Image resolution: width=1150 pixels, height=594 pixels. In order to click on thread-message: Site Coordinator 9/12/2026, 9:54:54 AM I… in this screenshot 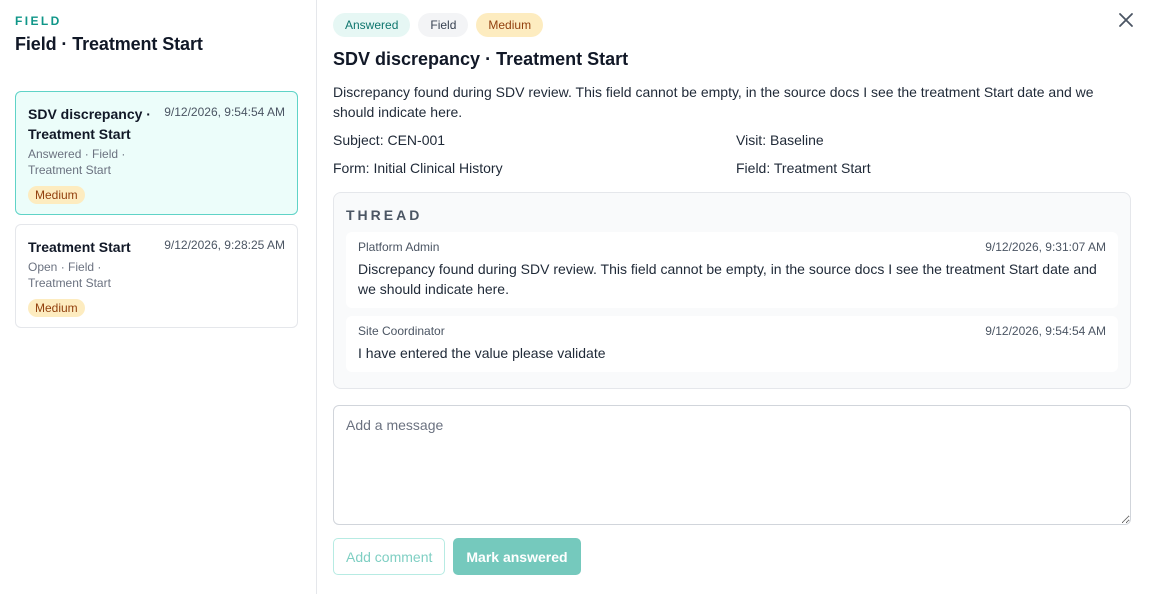, I will do `click(732, 344)`.